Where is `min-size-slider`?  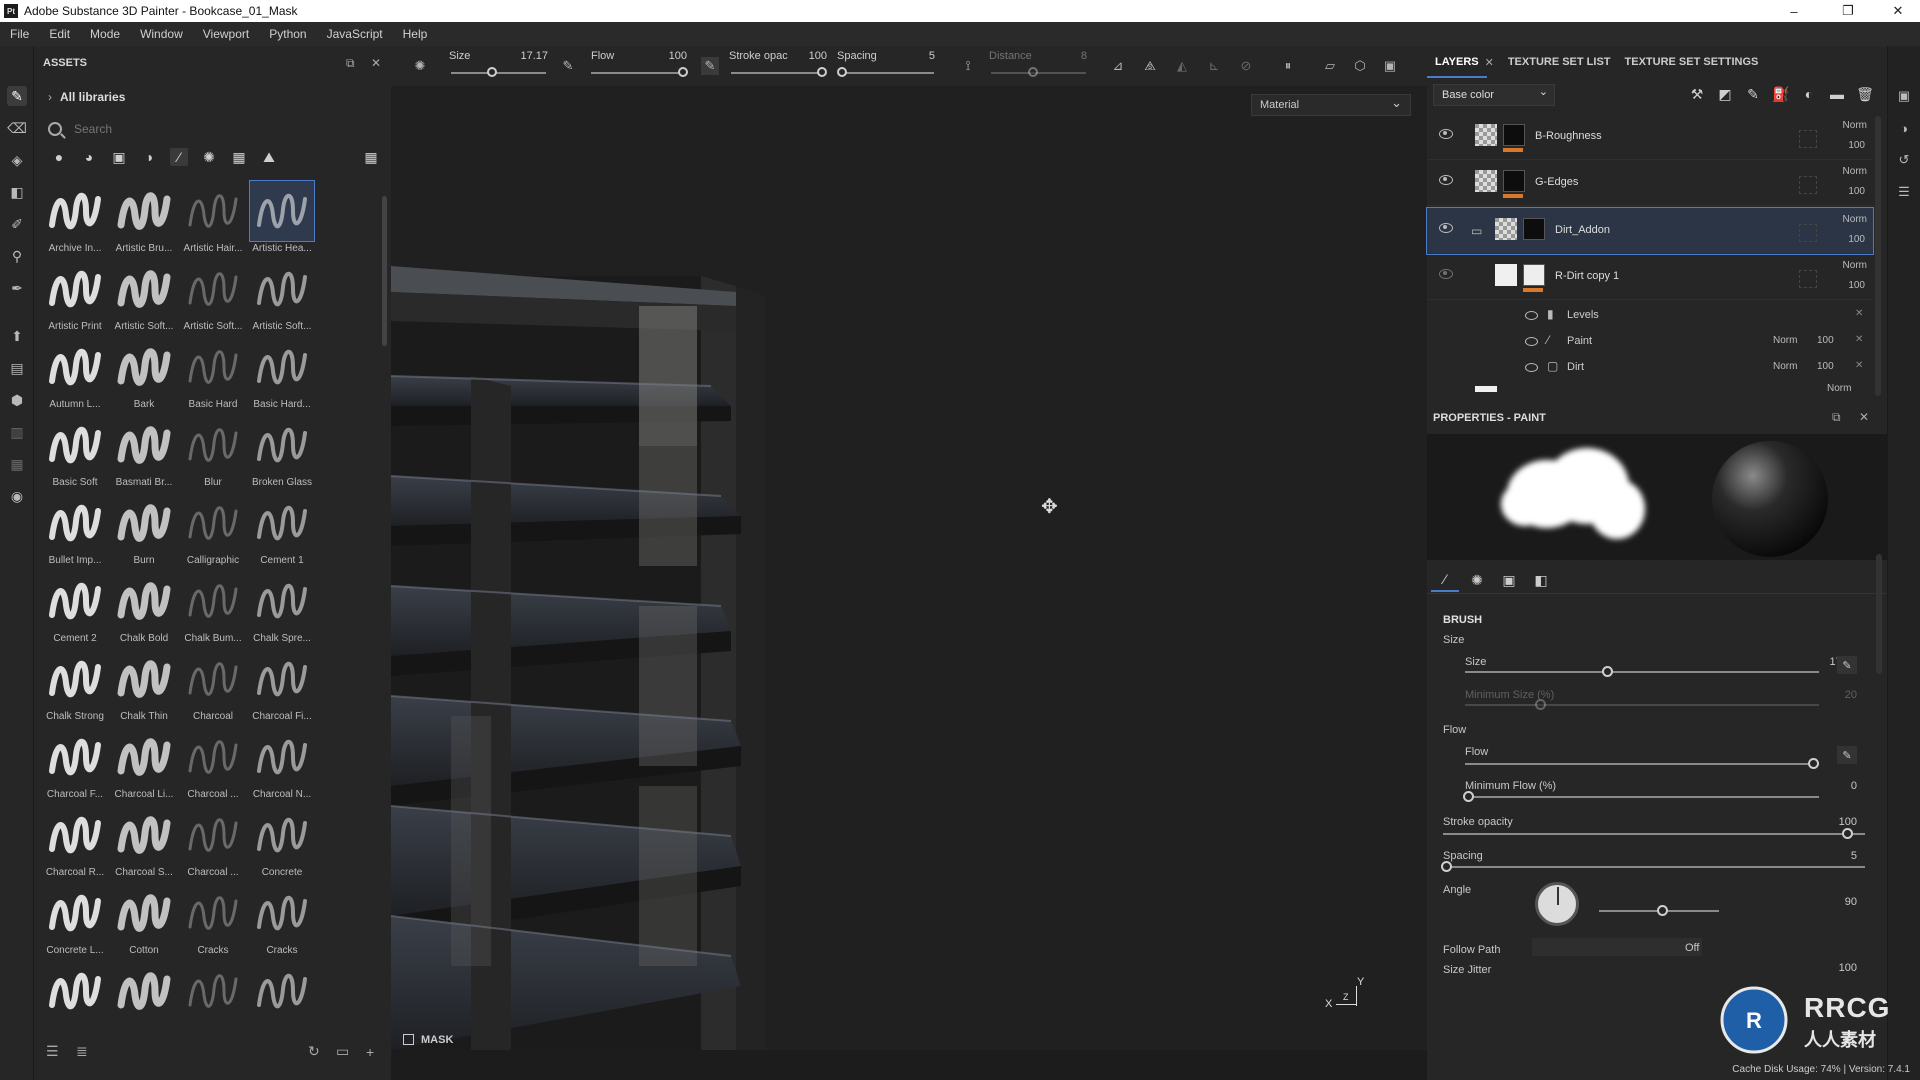 min-size-slider is located at coordinates (1642, 705).